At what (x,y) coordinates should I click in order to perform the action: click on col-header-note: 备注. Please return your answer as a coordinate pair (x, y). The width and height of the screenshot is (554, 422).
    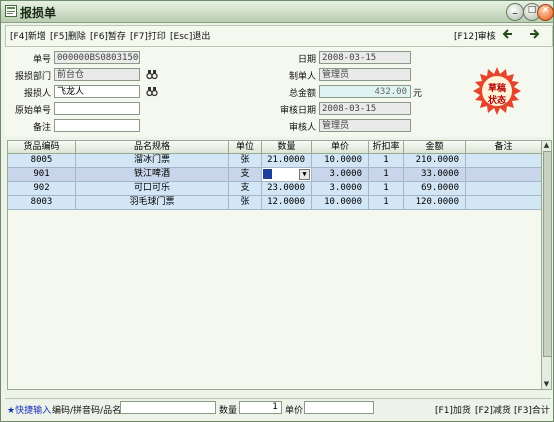
    Looking at the image, I should click on (504, 147).